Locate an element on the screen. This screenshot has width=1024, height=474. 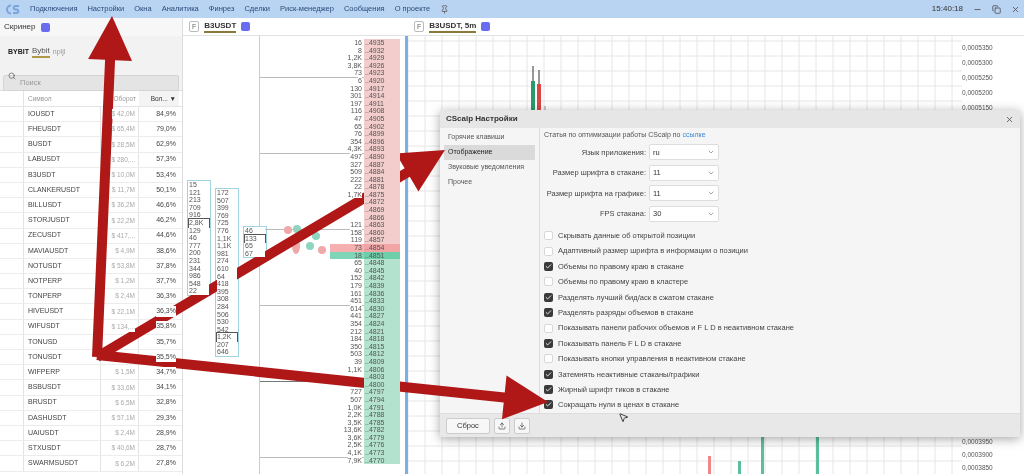
mouse-cursor-icon is located at coordinates (623, 417).